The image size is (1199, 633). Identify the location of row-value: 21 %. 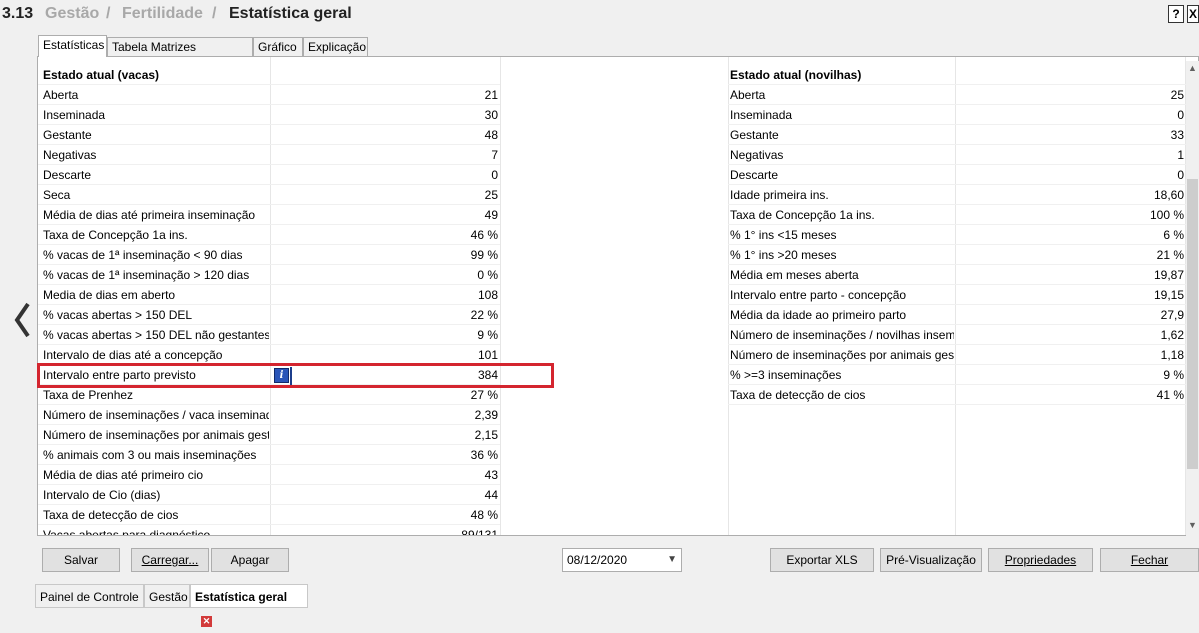
(1170, 255).